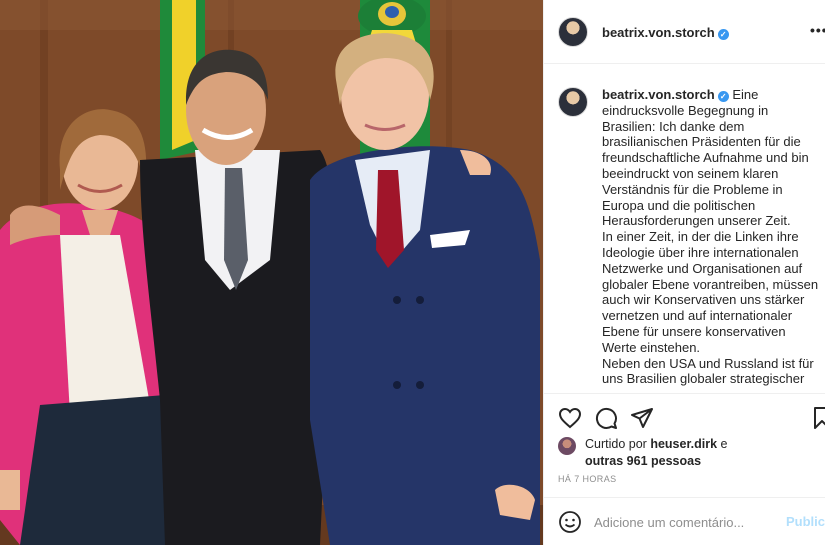 The width and height of the screenshot is (825, 545). What do you see at coordinates (658, 32) in the screenshot?
I see `author-username-text: beatrix.von.storch` at bounding box center [658, 32].